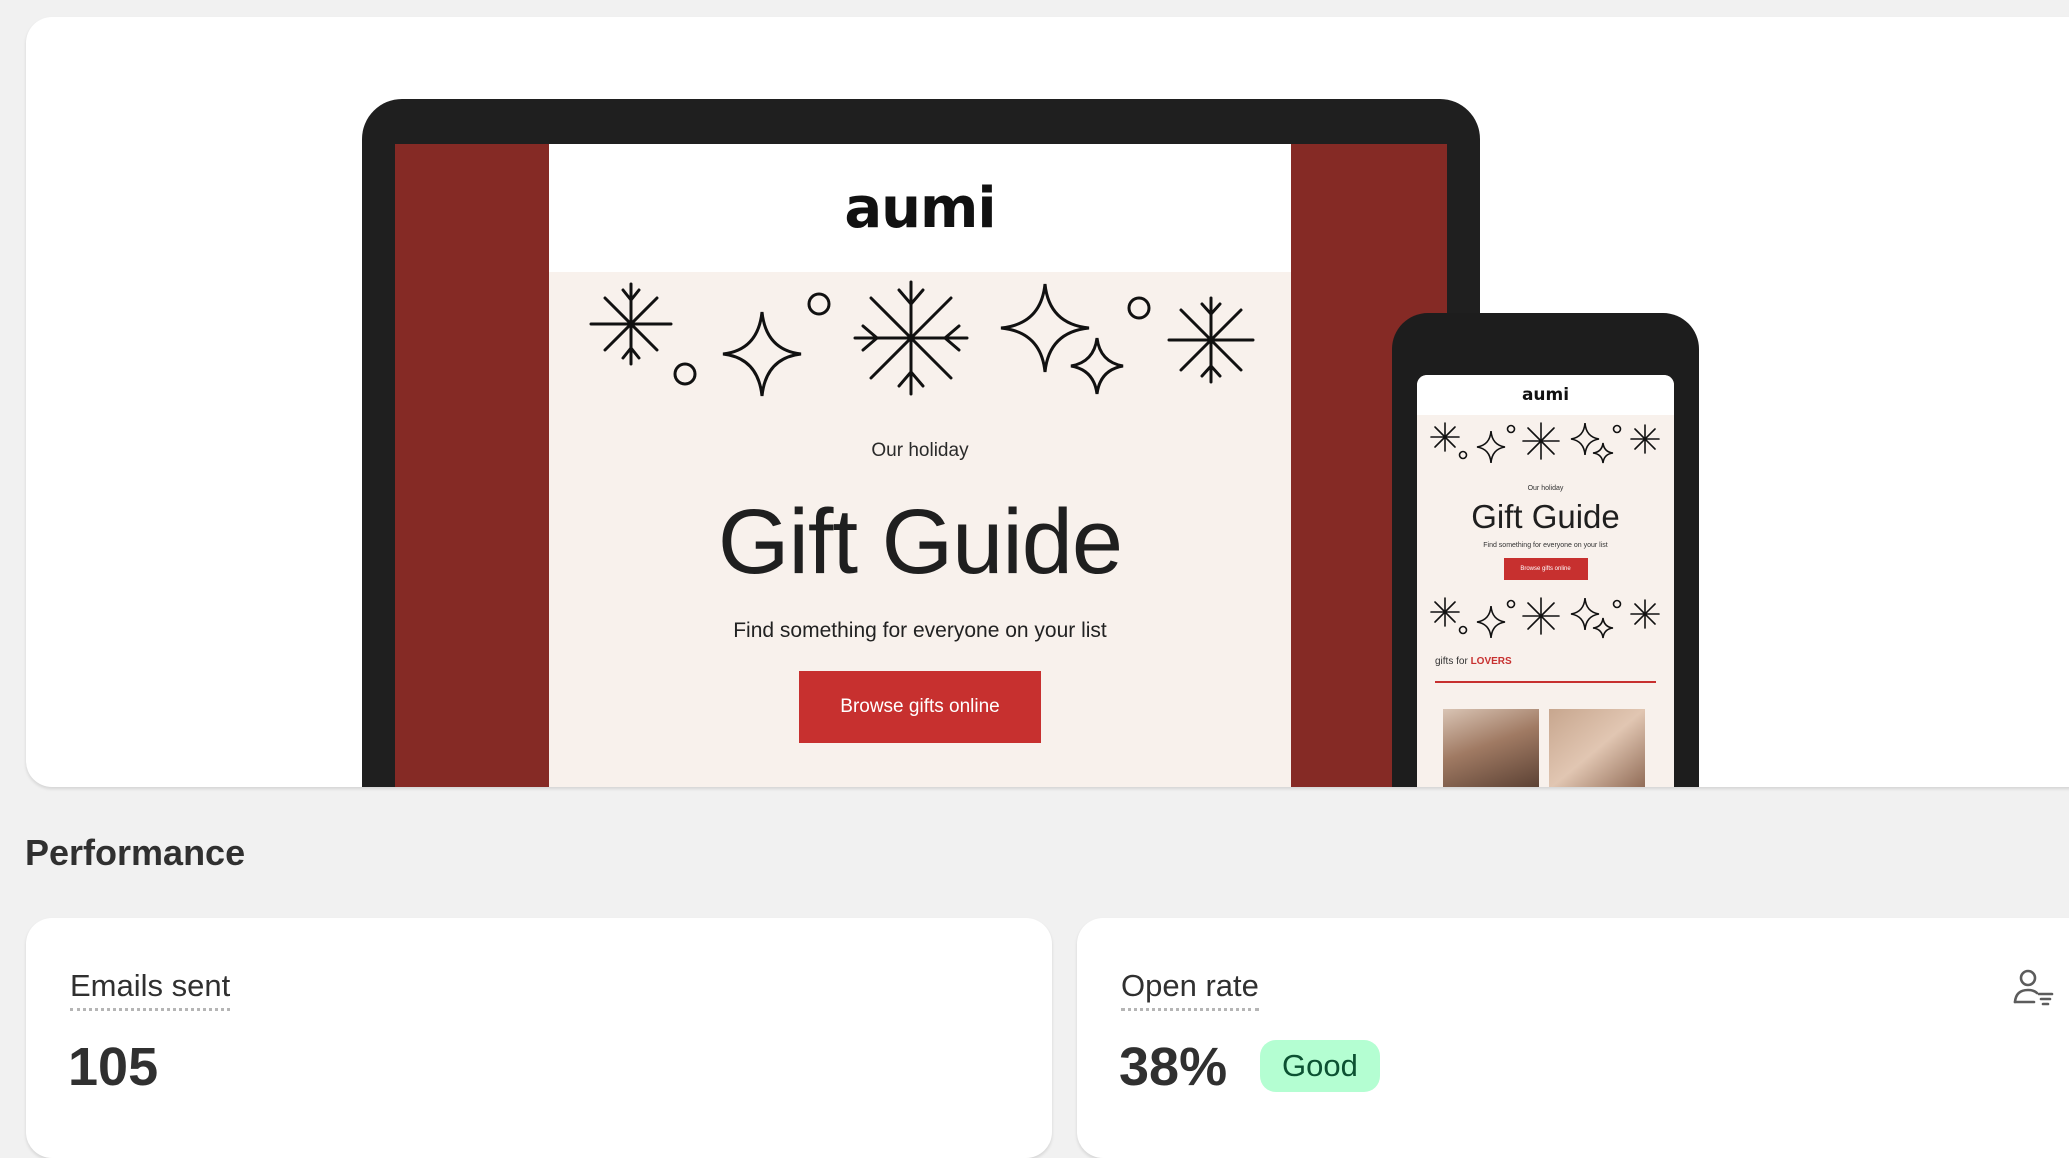 The image size is (2069, 1158). I want to click on email-subline: Find something for everyone on your list, so click(920, 630).